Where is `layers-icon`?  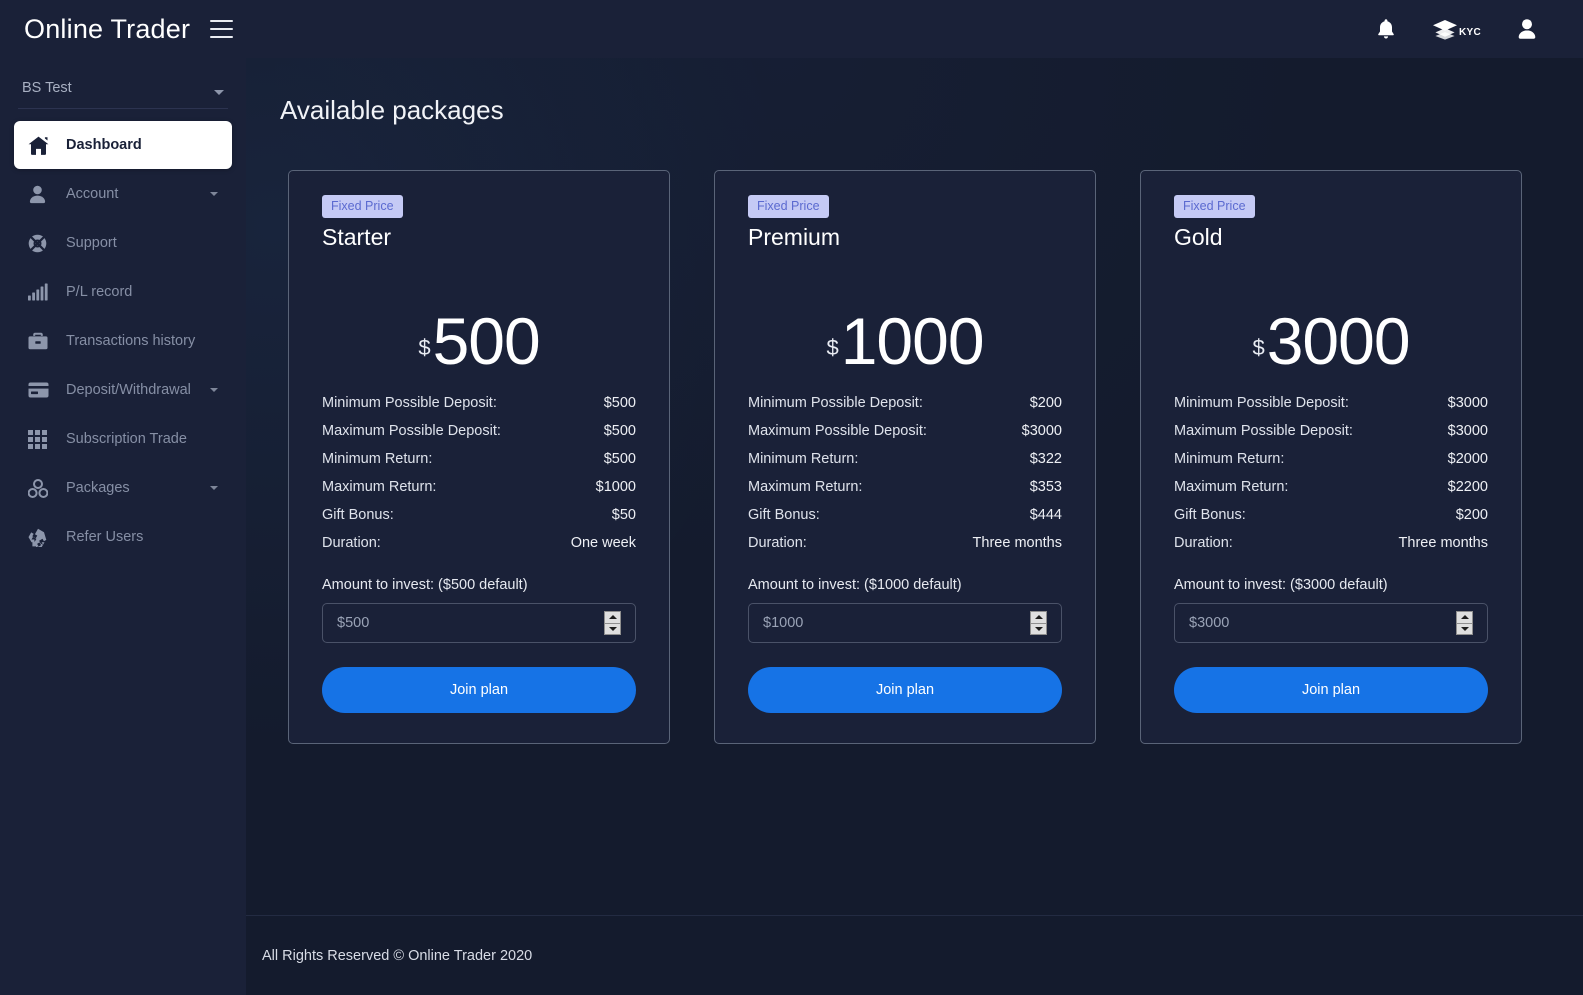 layers-icon is located at coordinates (1444, 30).